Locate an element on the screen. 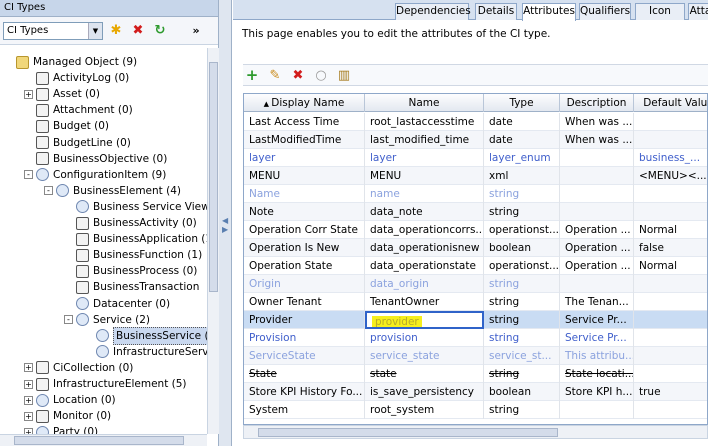  tab-details: Details is located at coordinates (496, 11).